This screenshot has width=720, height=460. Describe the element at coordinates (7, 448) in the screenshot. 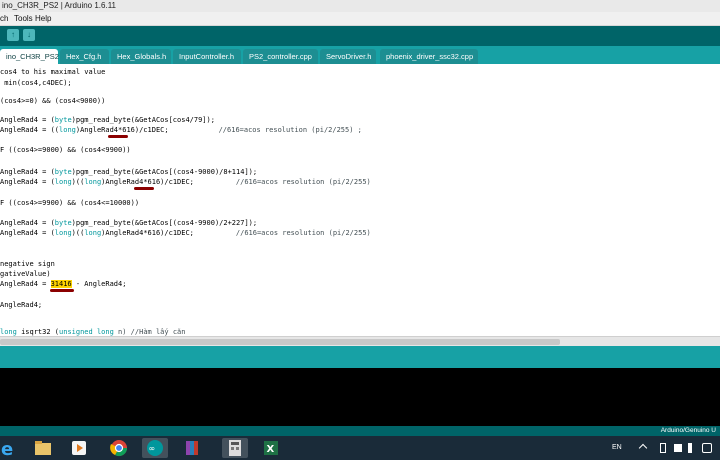

I see `svg-text: e` at that location.